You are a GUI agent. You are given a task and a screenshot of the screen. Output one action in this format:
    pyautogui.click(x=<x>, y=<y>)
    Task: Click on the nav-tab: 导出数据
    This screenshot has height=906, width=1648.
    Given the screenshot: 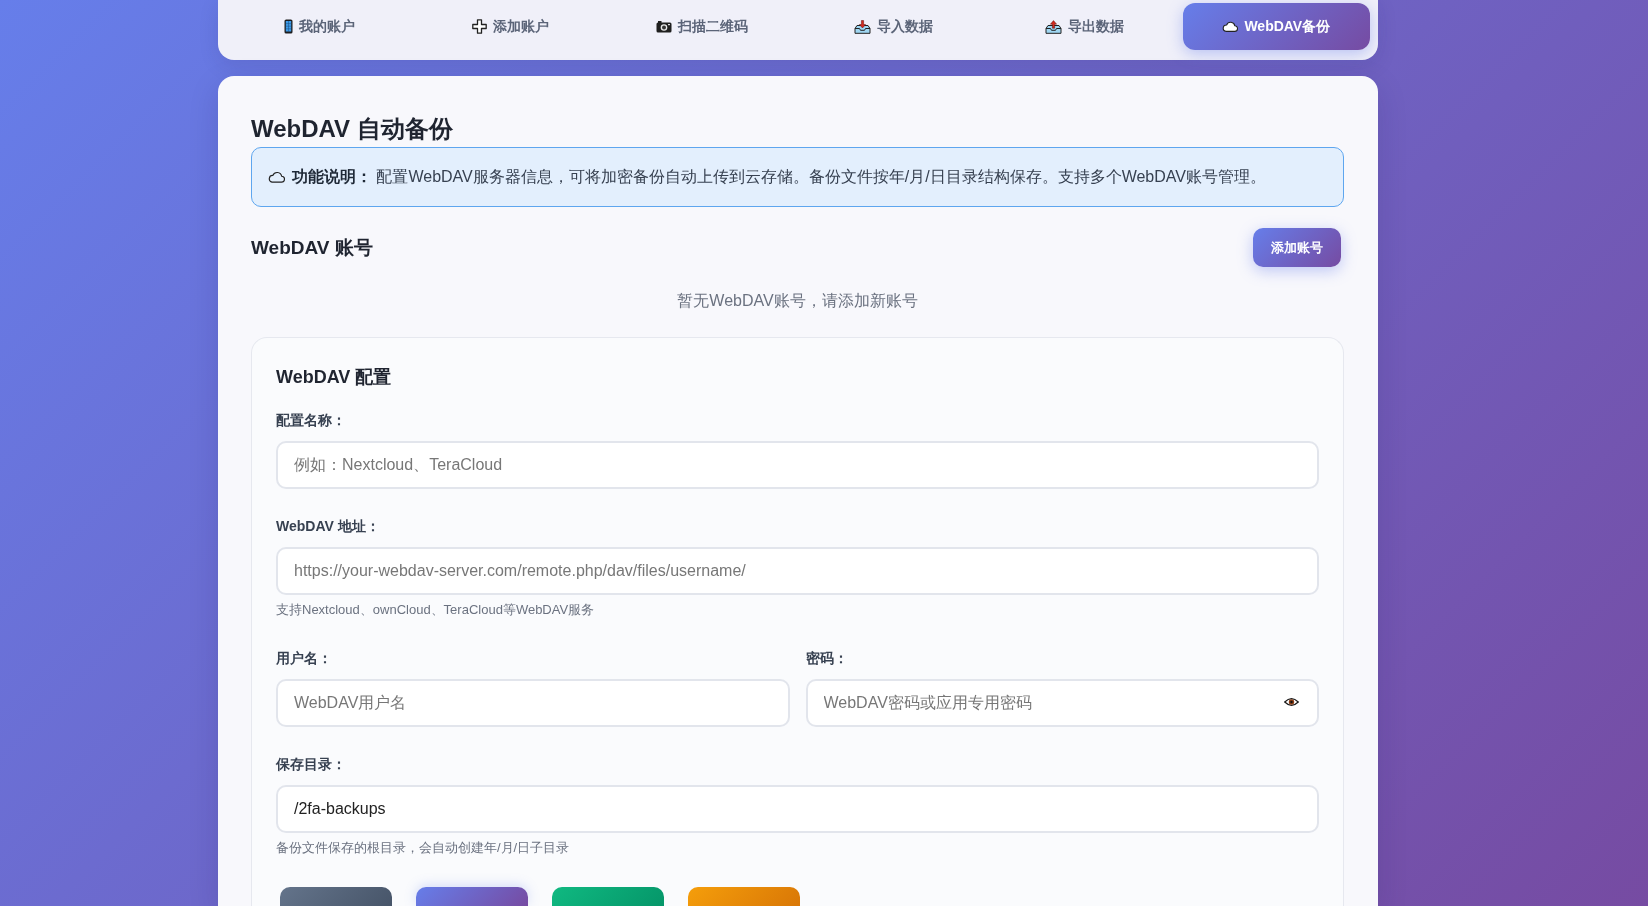 What is the action you would take?
    pyautogui.click(x=1085, y=26)
    